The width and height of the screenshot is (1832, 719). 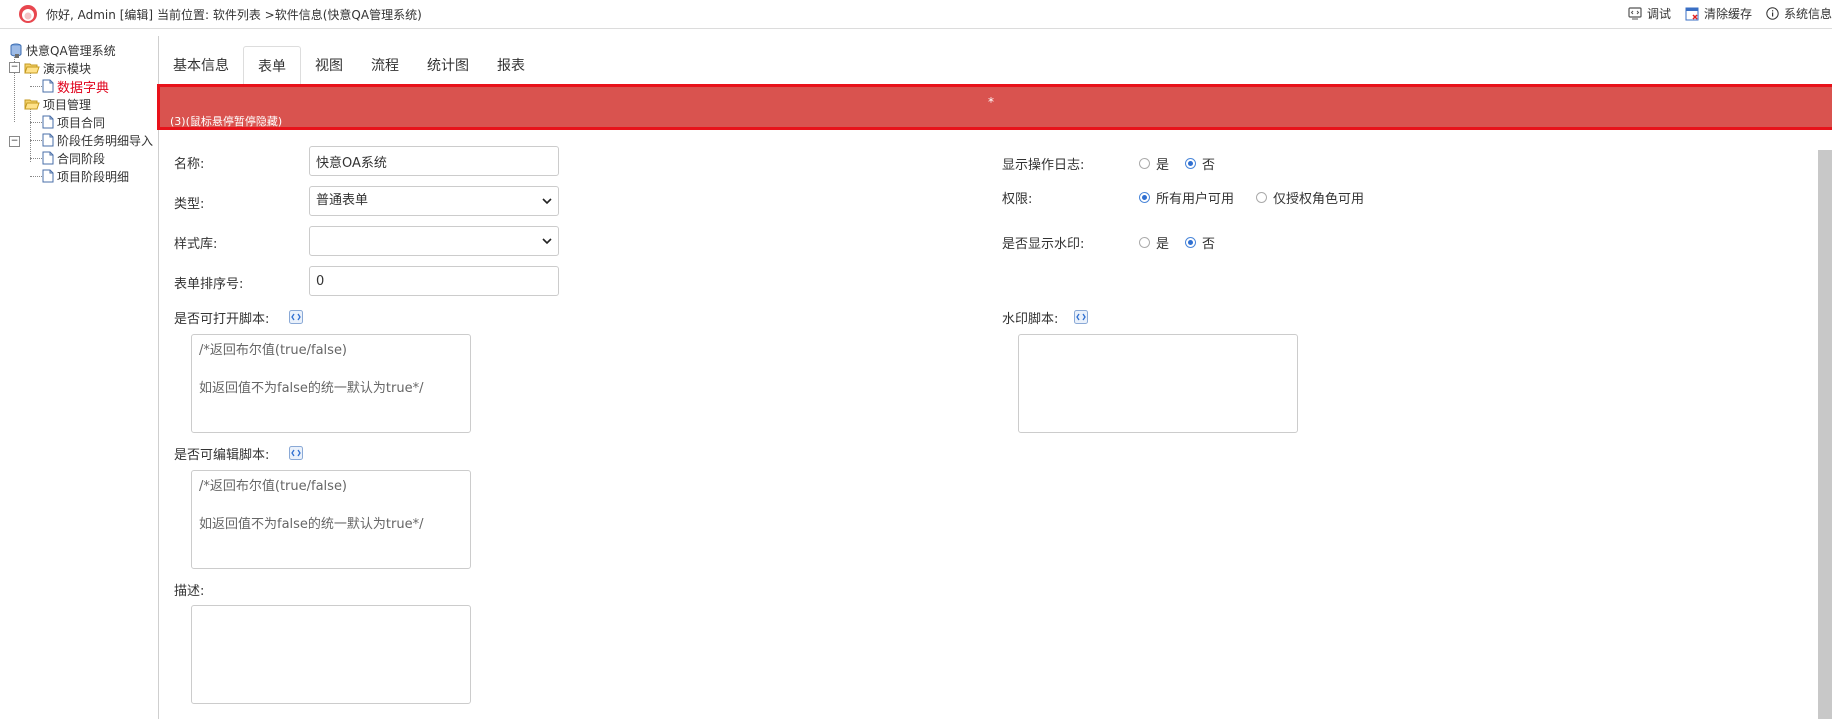 I want to click on tree-group-project: 项目管理, so click(x=57, y=104).